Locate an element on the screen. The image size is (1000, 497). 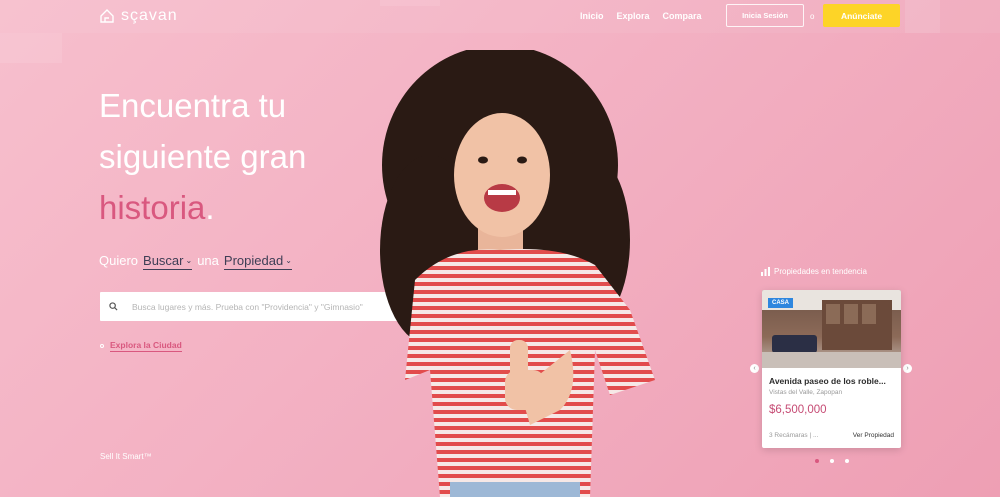
explore-city-link: Explora la Ciudad is located at coordinates (146, 346).